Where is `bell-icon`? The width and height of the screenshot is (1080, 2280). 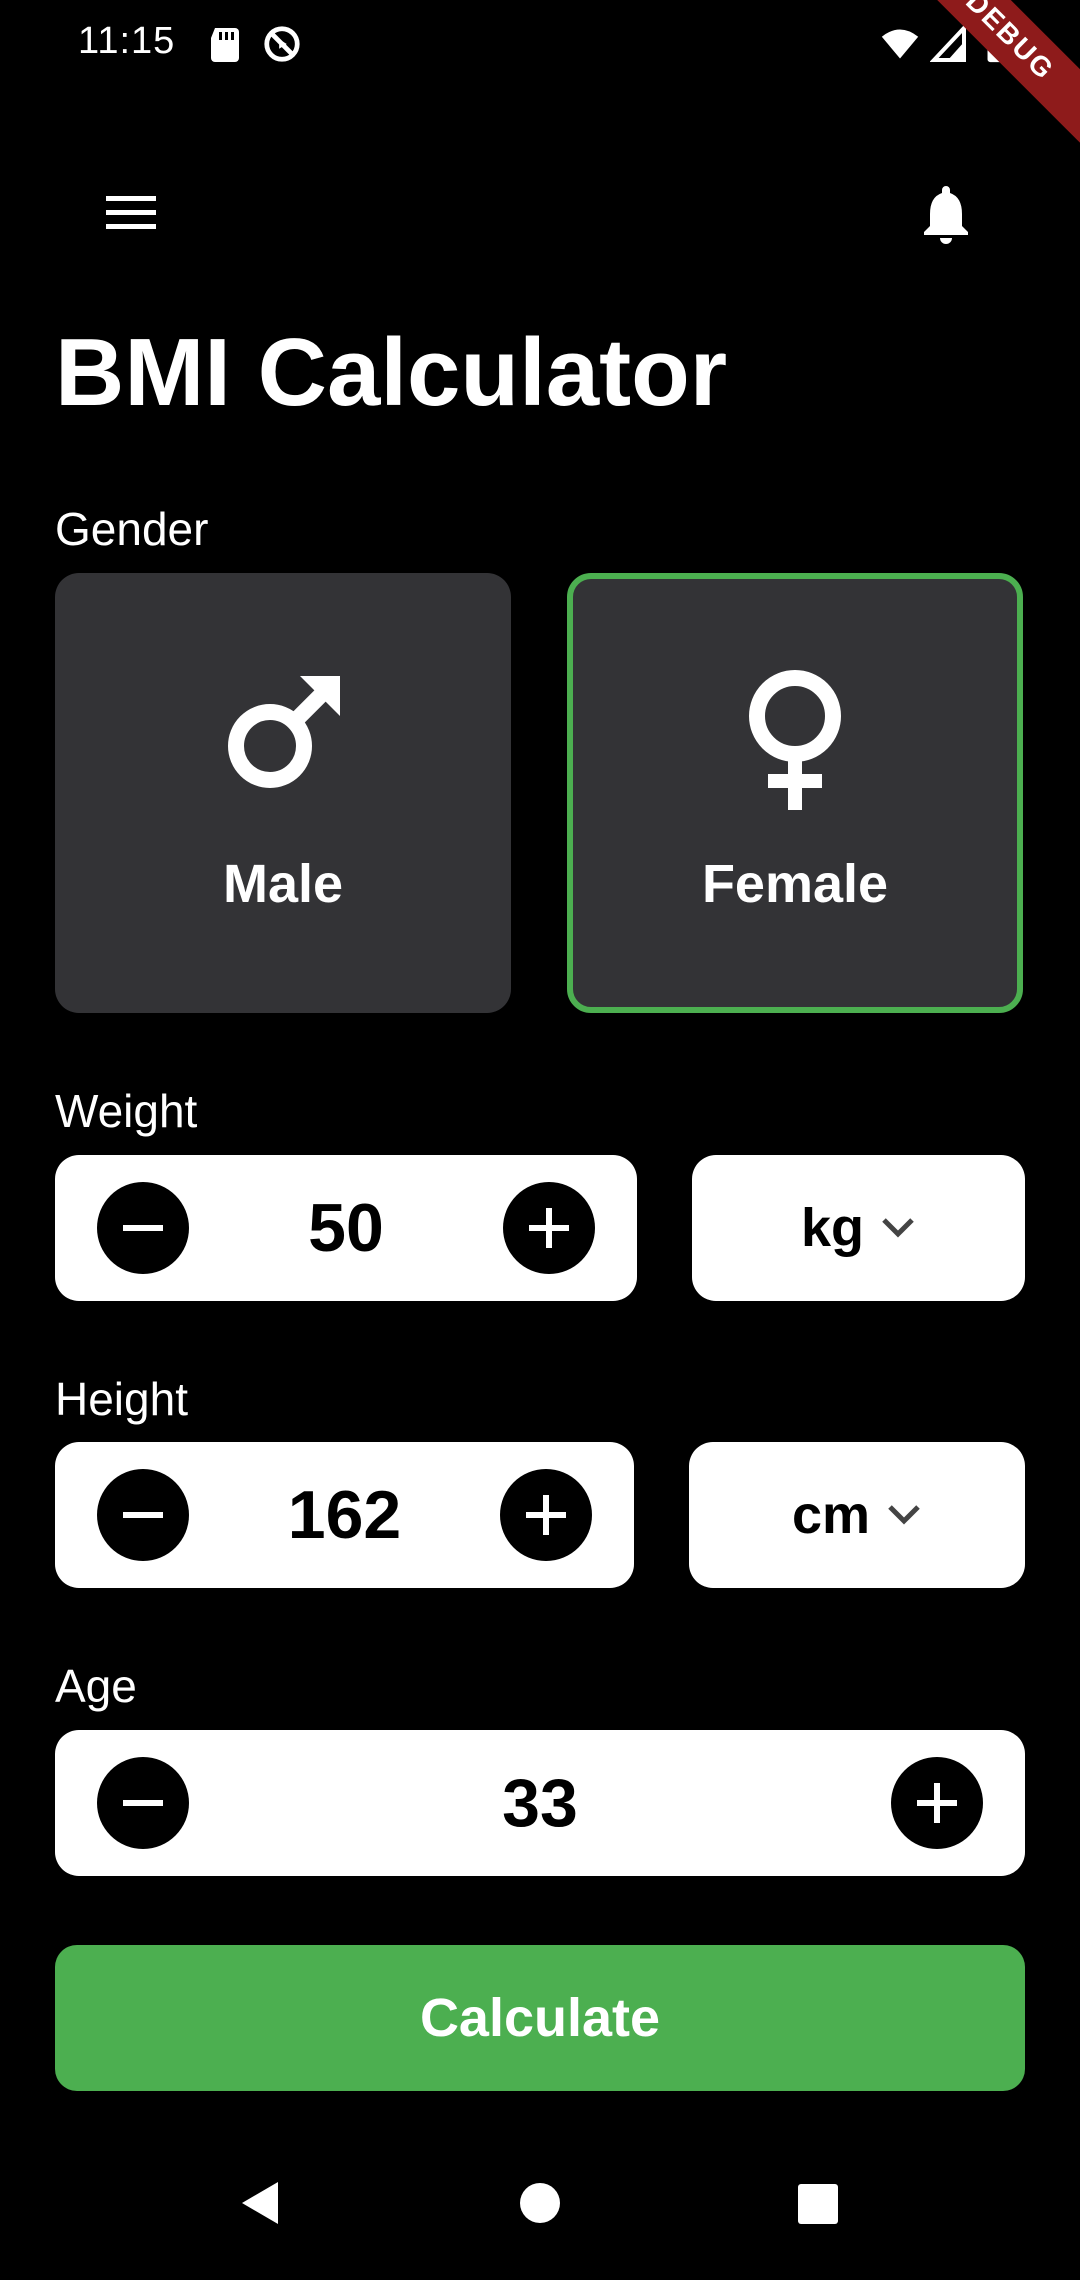 bell-icon is located at coordinates (946, 214).